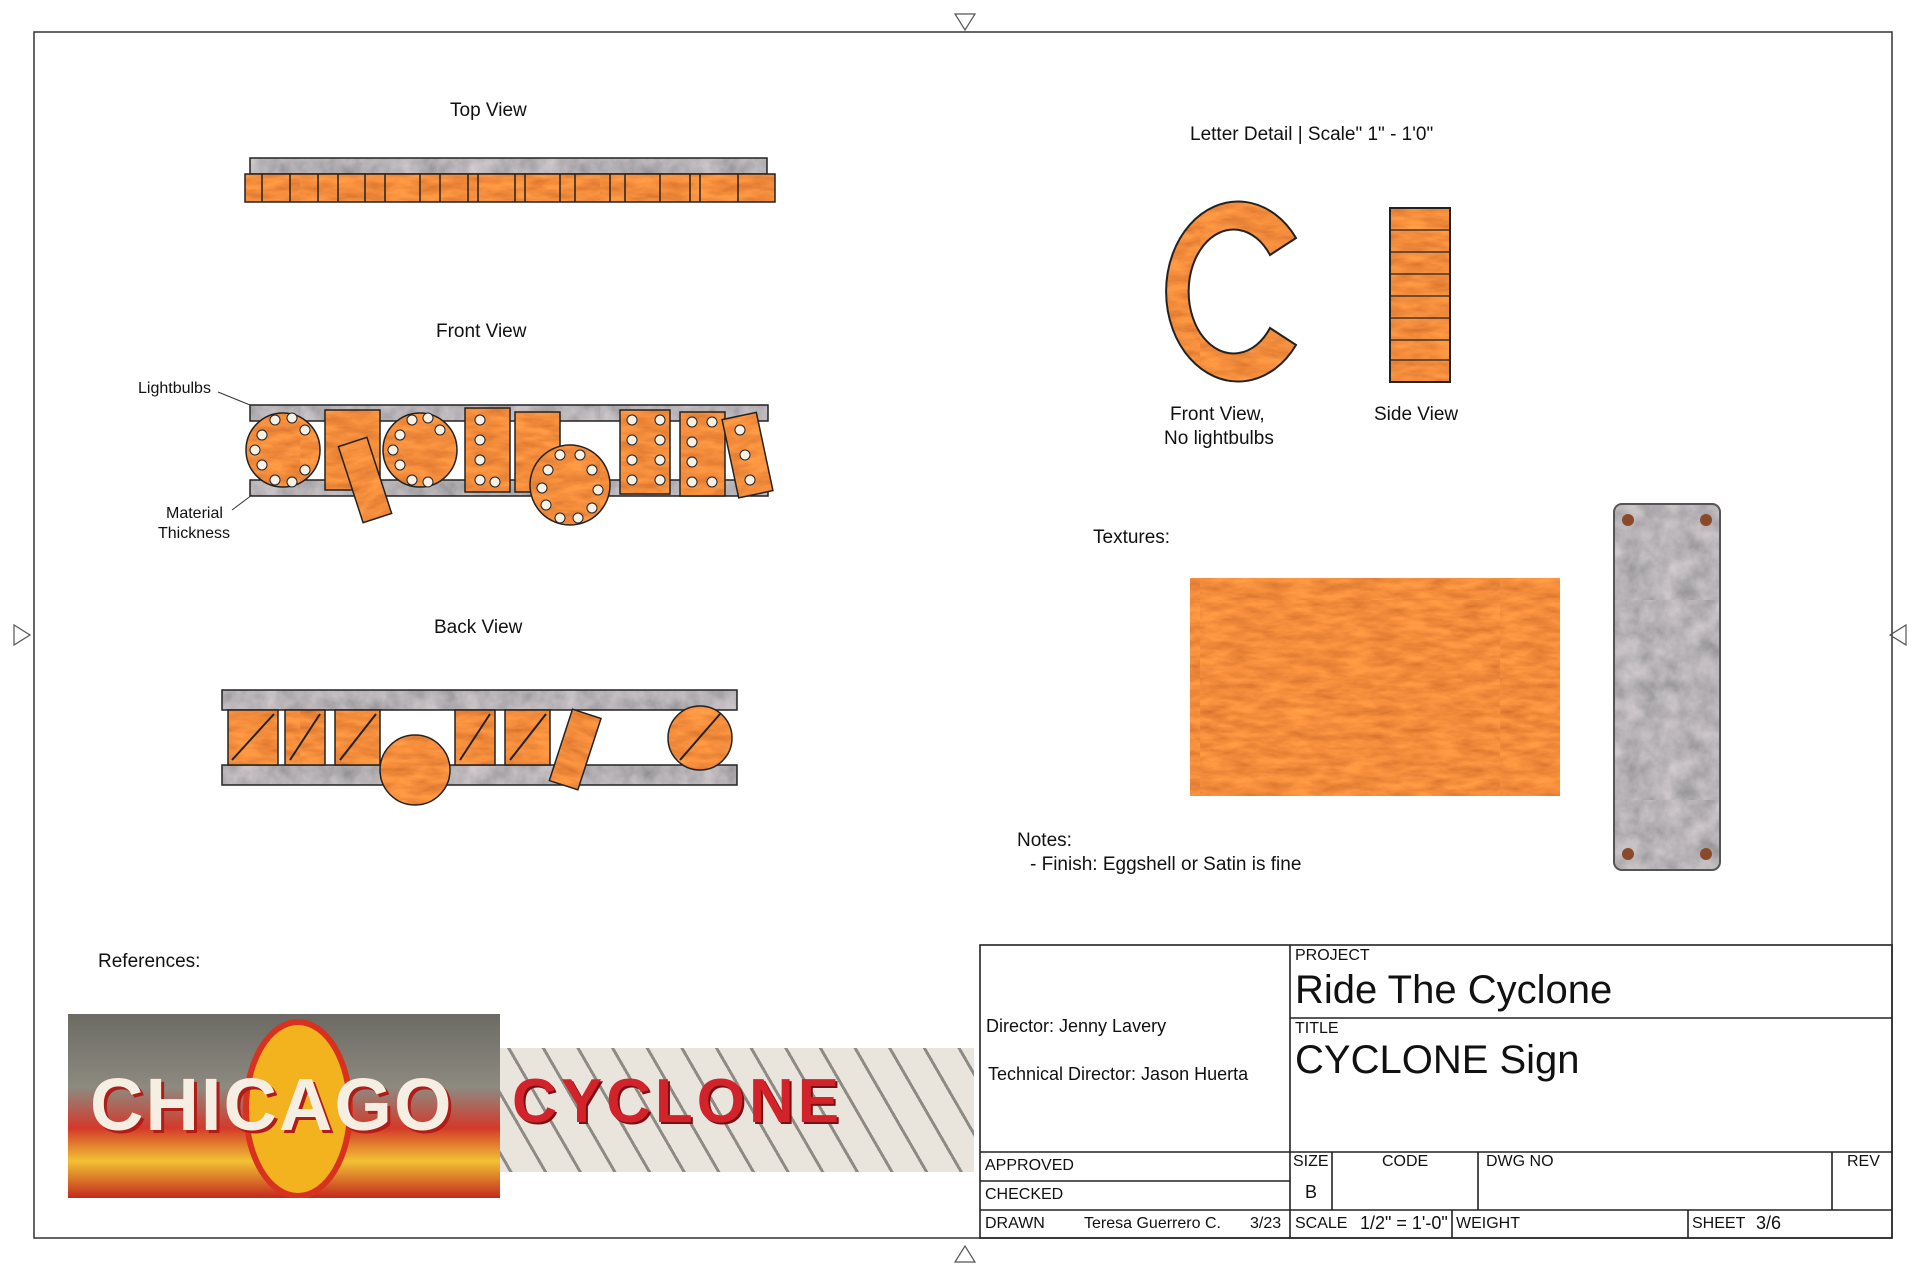 The width and height of the screenshot is (1920, 1269). What do you see at coordinates (1488, 1223) in the screenshot?
I see `weight-label: WEIGHT` at bounding box center [1488, 1223].